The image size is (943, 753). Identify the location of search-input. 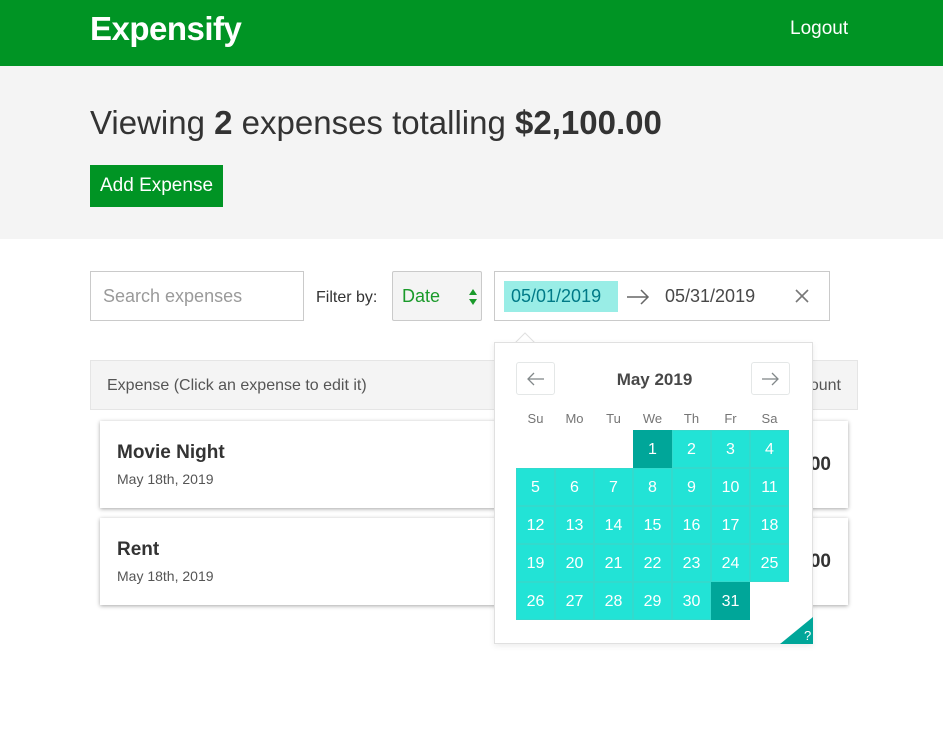
(197, 296).